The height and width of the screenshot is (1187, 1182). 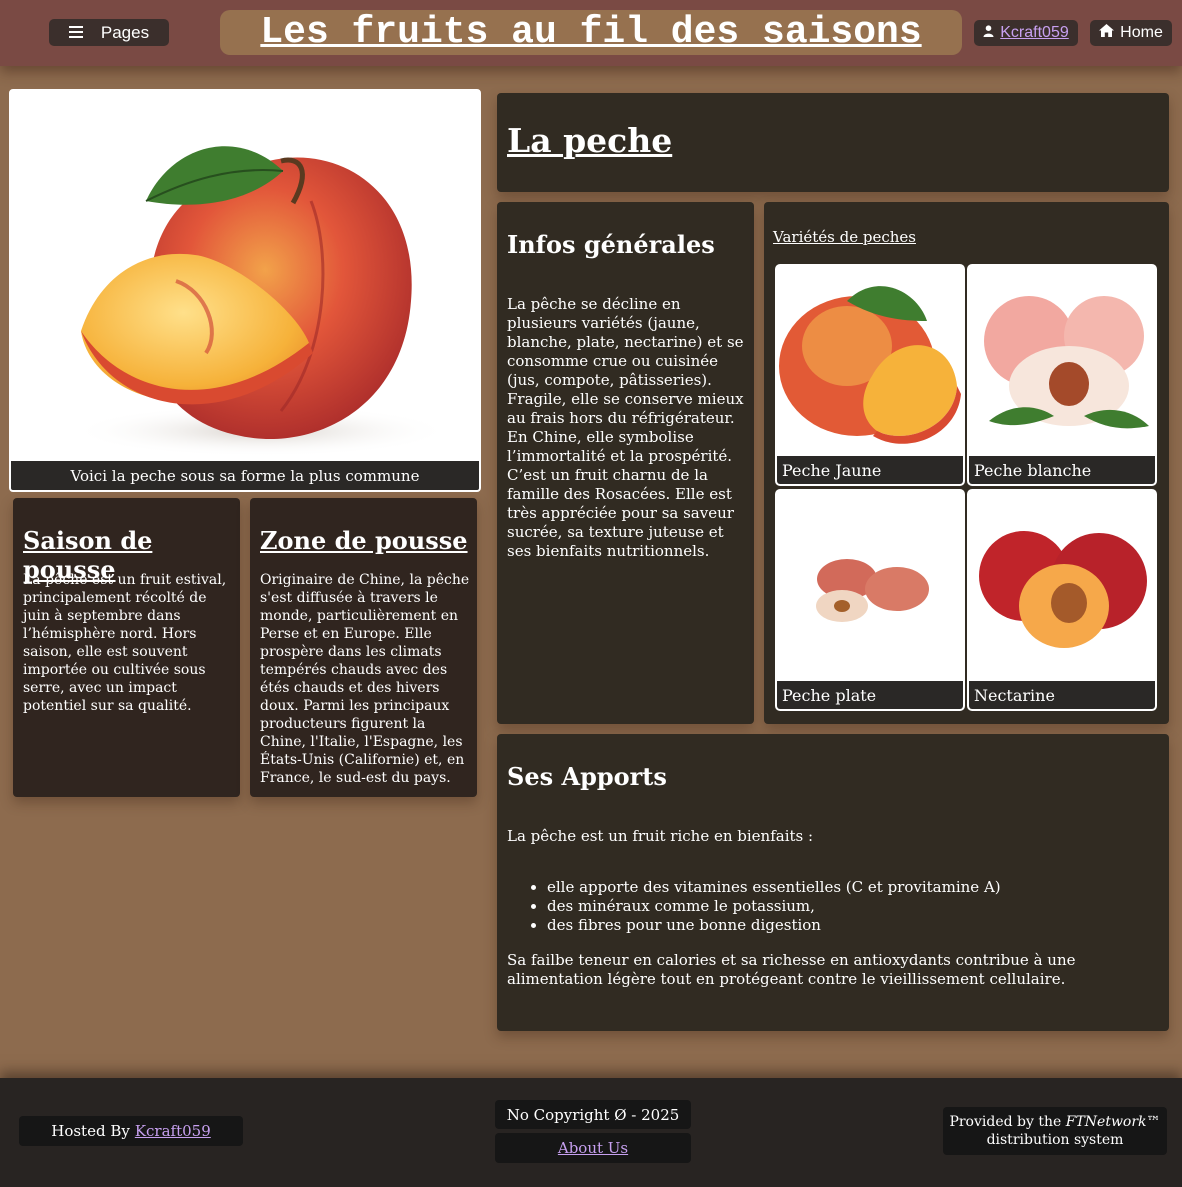 I want to click on varietes-link: Variétés de peches, so click(x=844, y=237).